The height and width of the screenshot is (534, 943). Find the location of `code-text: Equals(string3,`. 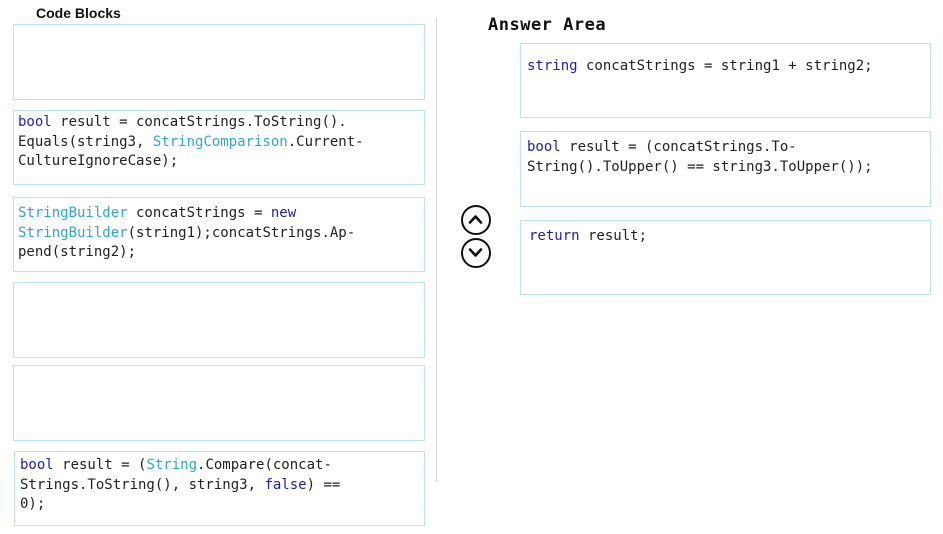

code-text: Equals(string3, is located at coordinates (85, 141).